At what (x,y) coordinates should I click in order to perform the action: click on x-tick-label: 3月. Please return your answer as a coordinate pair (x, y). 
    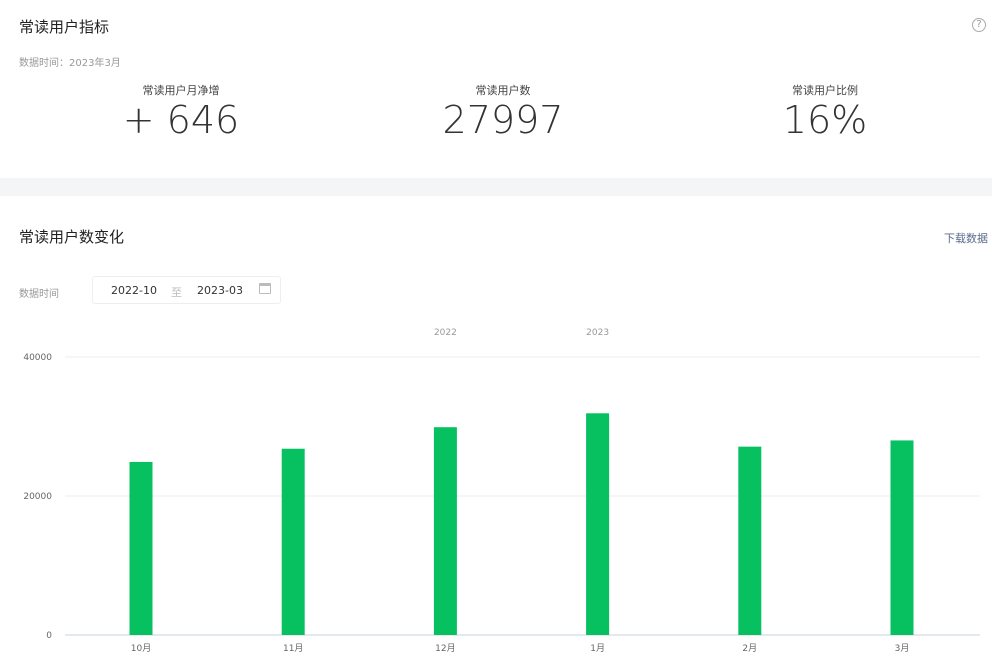
    Looking at the image, I should click on (902, 648).